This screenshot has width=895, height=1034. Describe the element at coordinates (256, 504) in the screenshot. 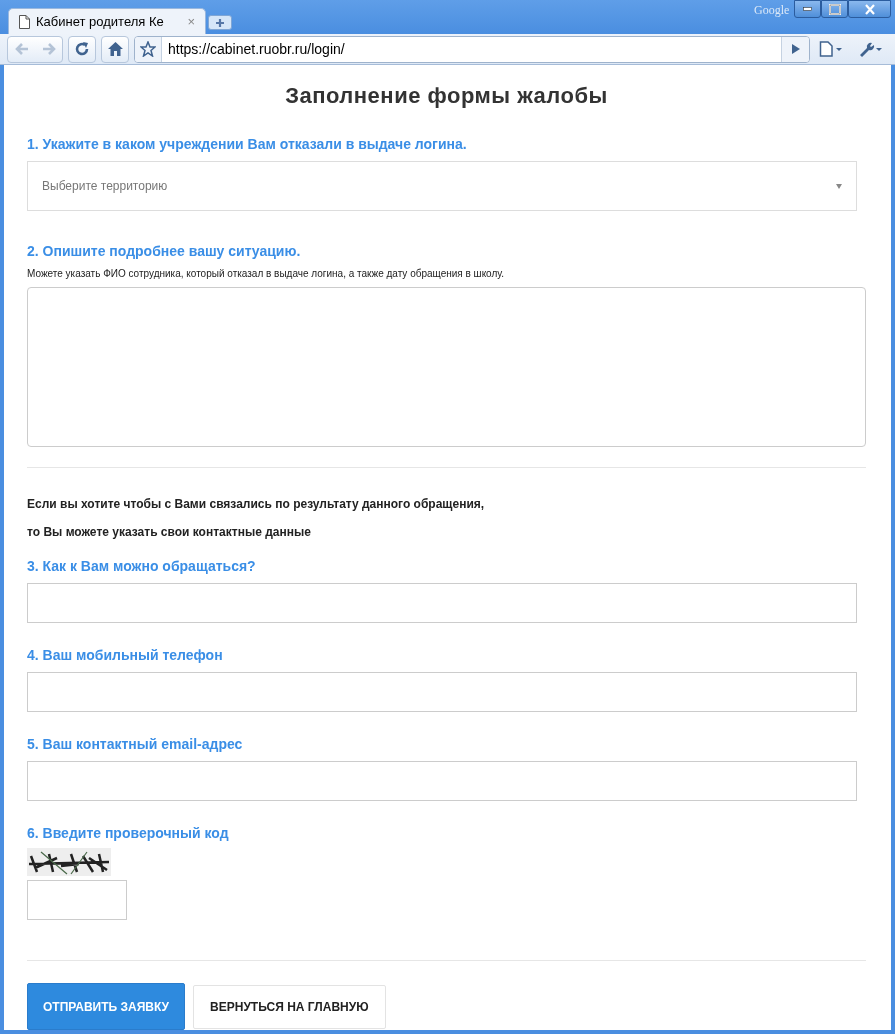

I see `contact-note: Если вы хотите чтобы с Вами связались по результату данного обращения,` at that location.